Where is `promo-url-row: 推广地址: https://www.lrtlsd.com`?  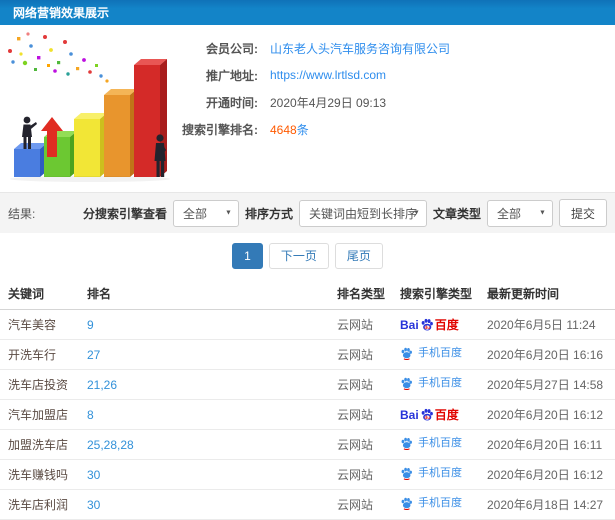 promo-url-row: 推广地址: https://www.lrtlsd.com is located at coordinates (314, 75).